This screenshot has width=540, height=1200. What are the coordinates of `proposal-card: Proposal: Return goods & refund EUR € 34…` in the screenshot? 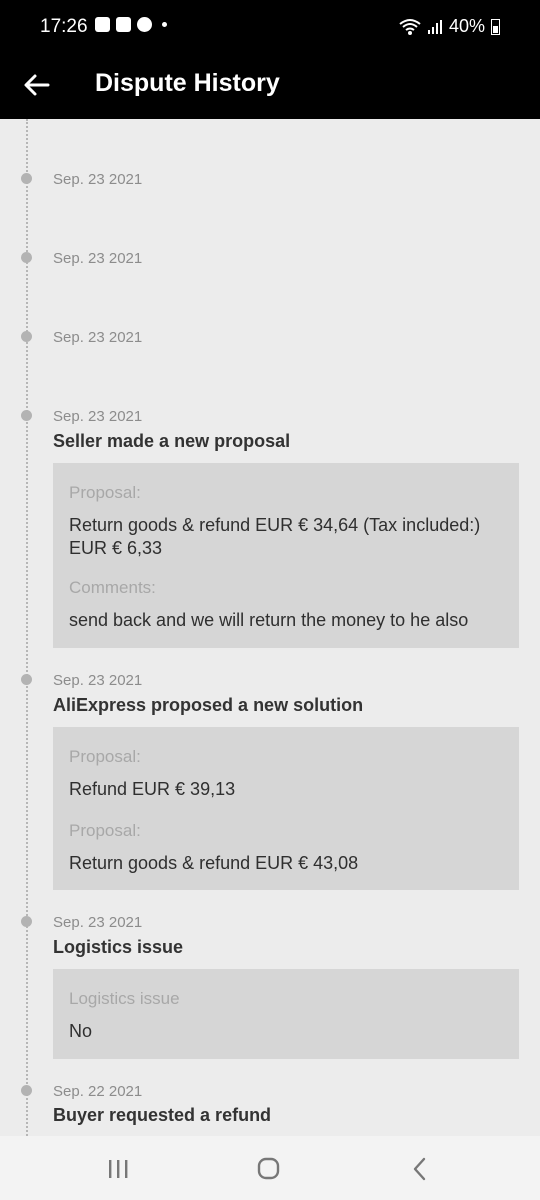 It's located at (286, 555).